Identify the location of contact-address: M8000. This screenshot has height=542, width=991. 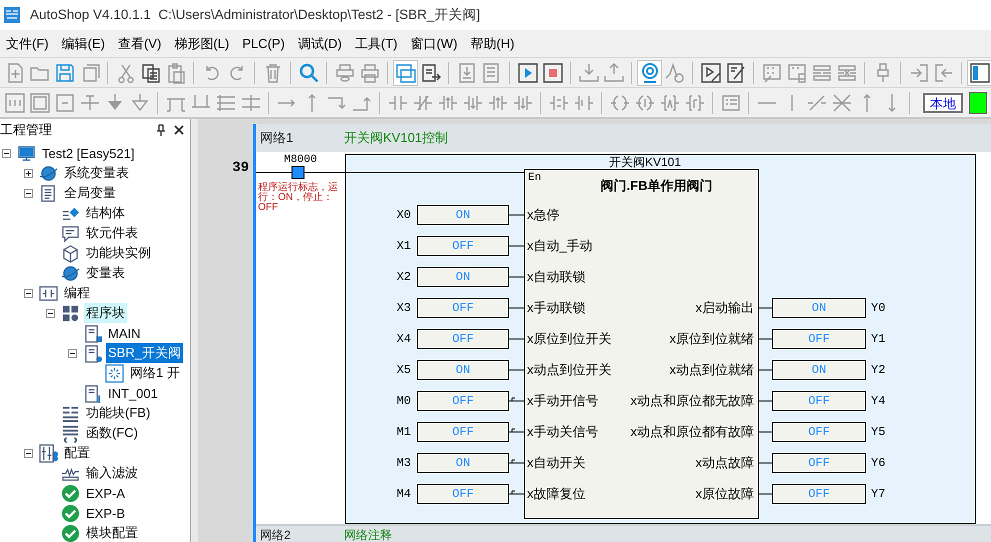
(300, 160).